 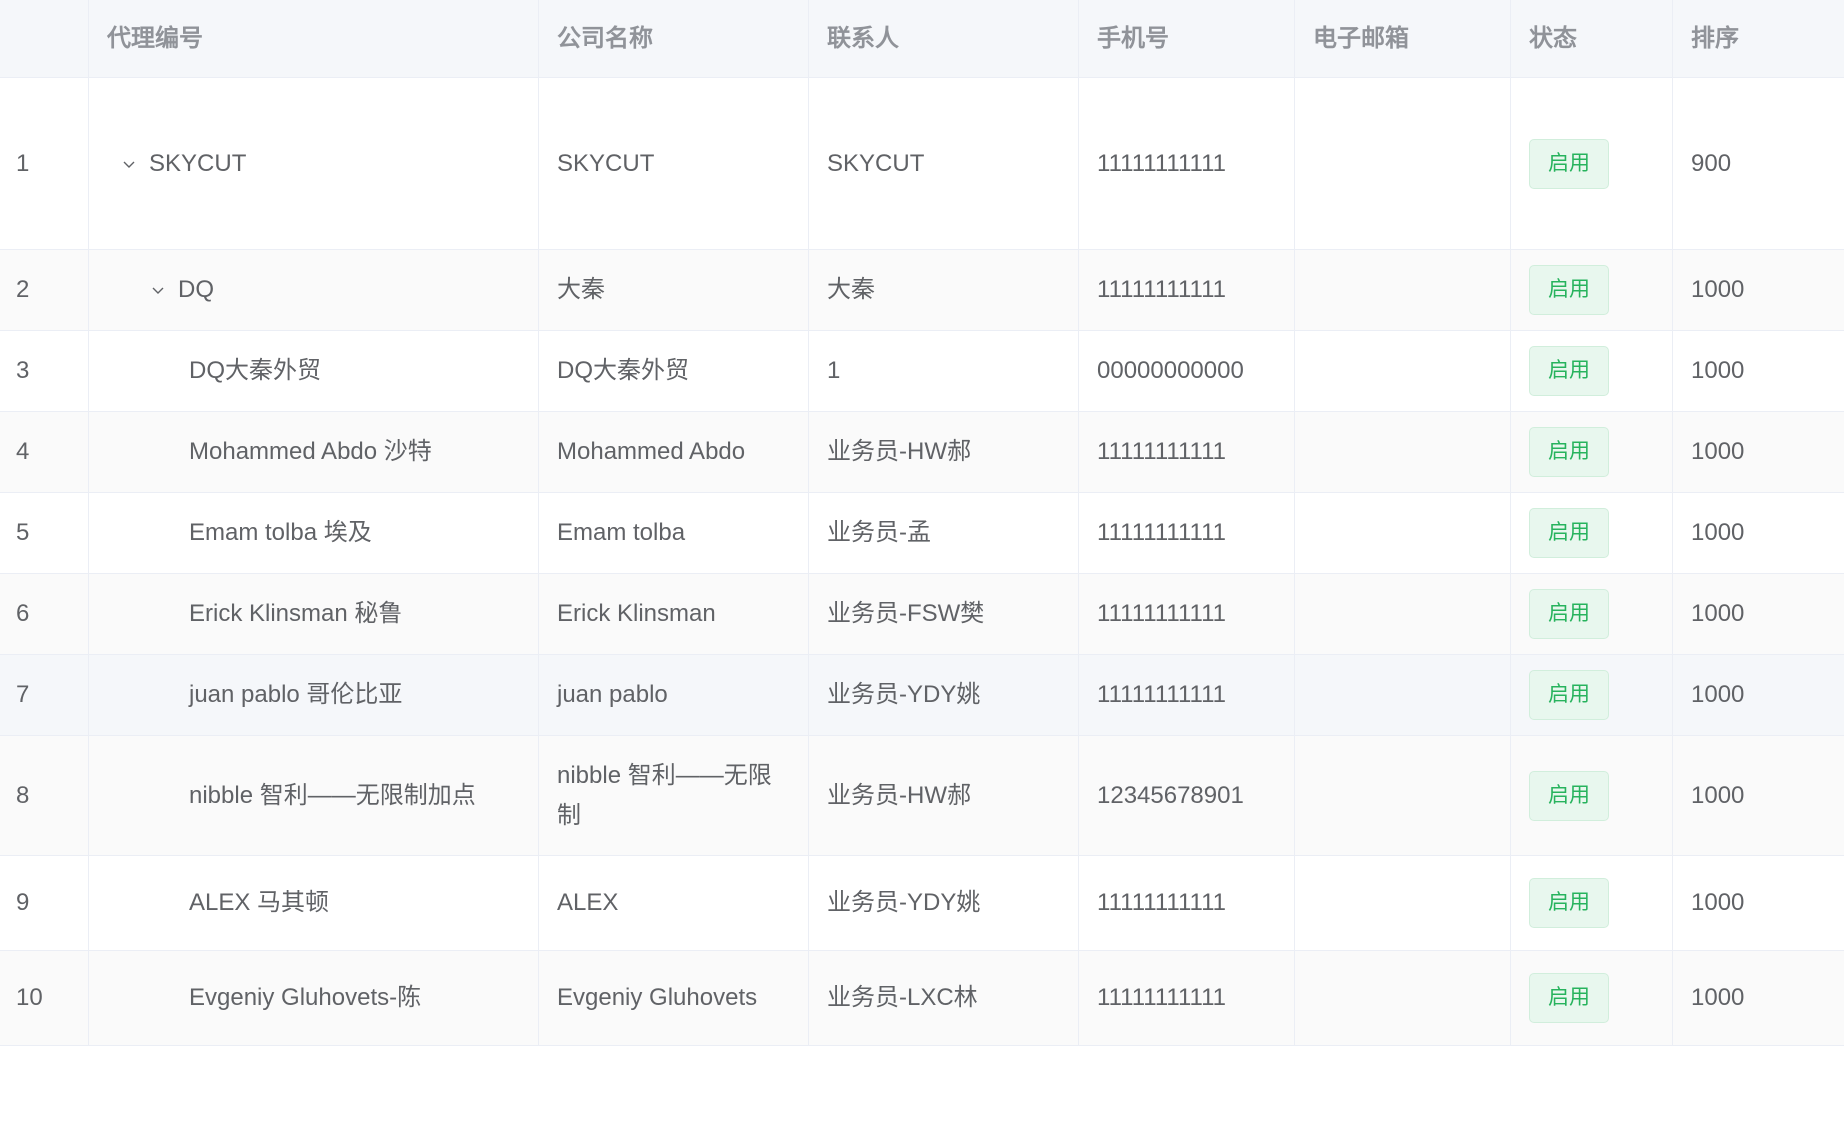 What do you see at coordinates (44, 903) in the screenshot?
I see `row-index: 9` at bounding box center [44, 903].